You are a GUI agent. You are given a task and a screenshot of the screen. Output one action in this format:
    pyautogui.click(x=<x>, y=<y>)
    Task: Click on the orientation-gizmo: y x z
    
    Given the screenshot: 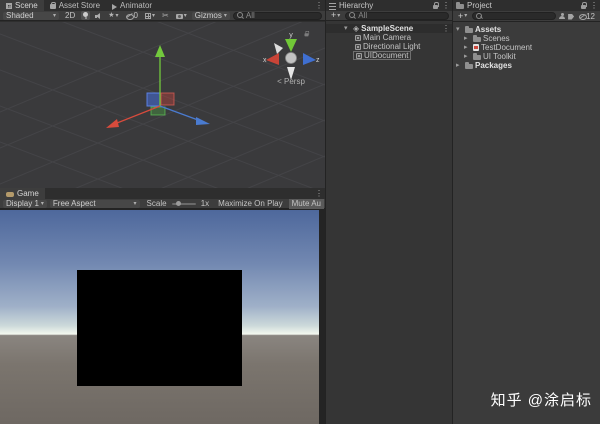 What is the action you would take?
    pyautogui.click(x=291, y=56)
    